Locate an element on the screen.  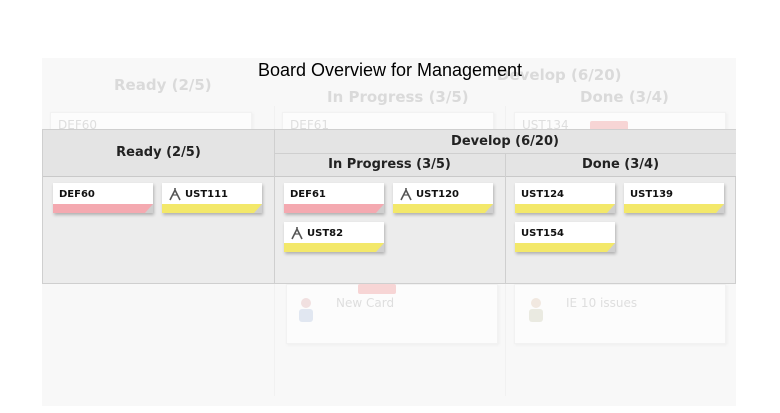
ghost-in-progress-header: In Progress (3/5) is located at coordinates (398, 97).